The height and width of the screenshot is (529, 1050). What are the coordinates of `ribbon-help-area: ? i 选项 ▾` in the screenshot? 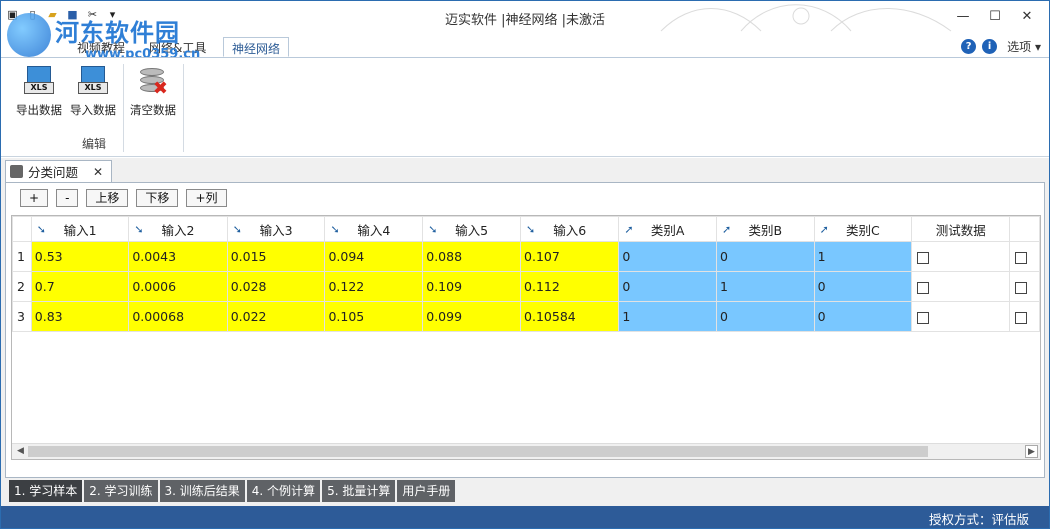 It's located at (1001, 46).